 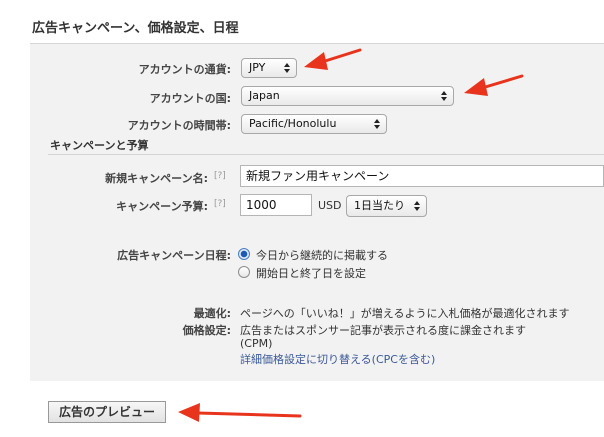 I want to click on timezone-value: Pacific/Honolulu, so click(x=293, y=123).